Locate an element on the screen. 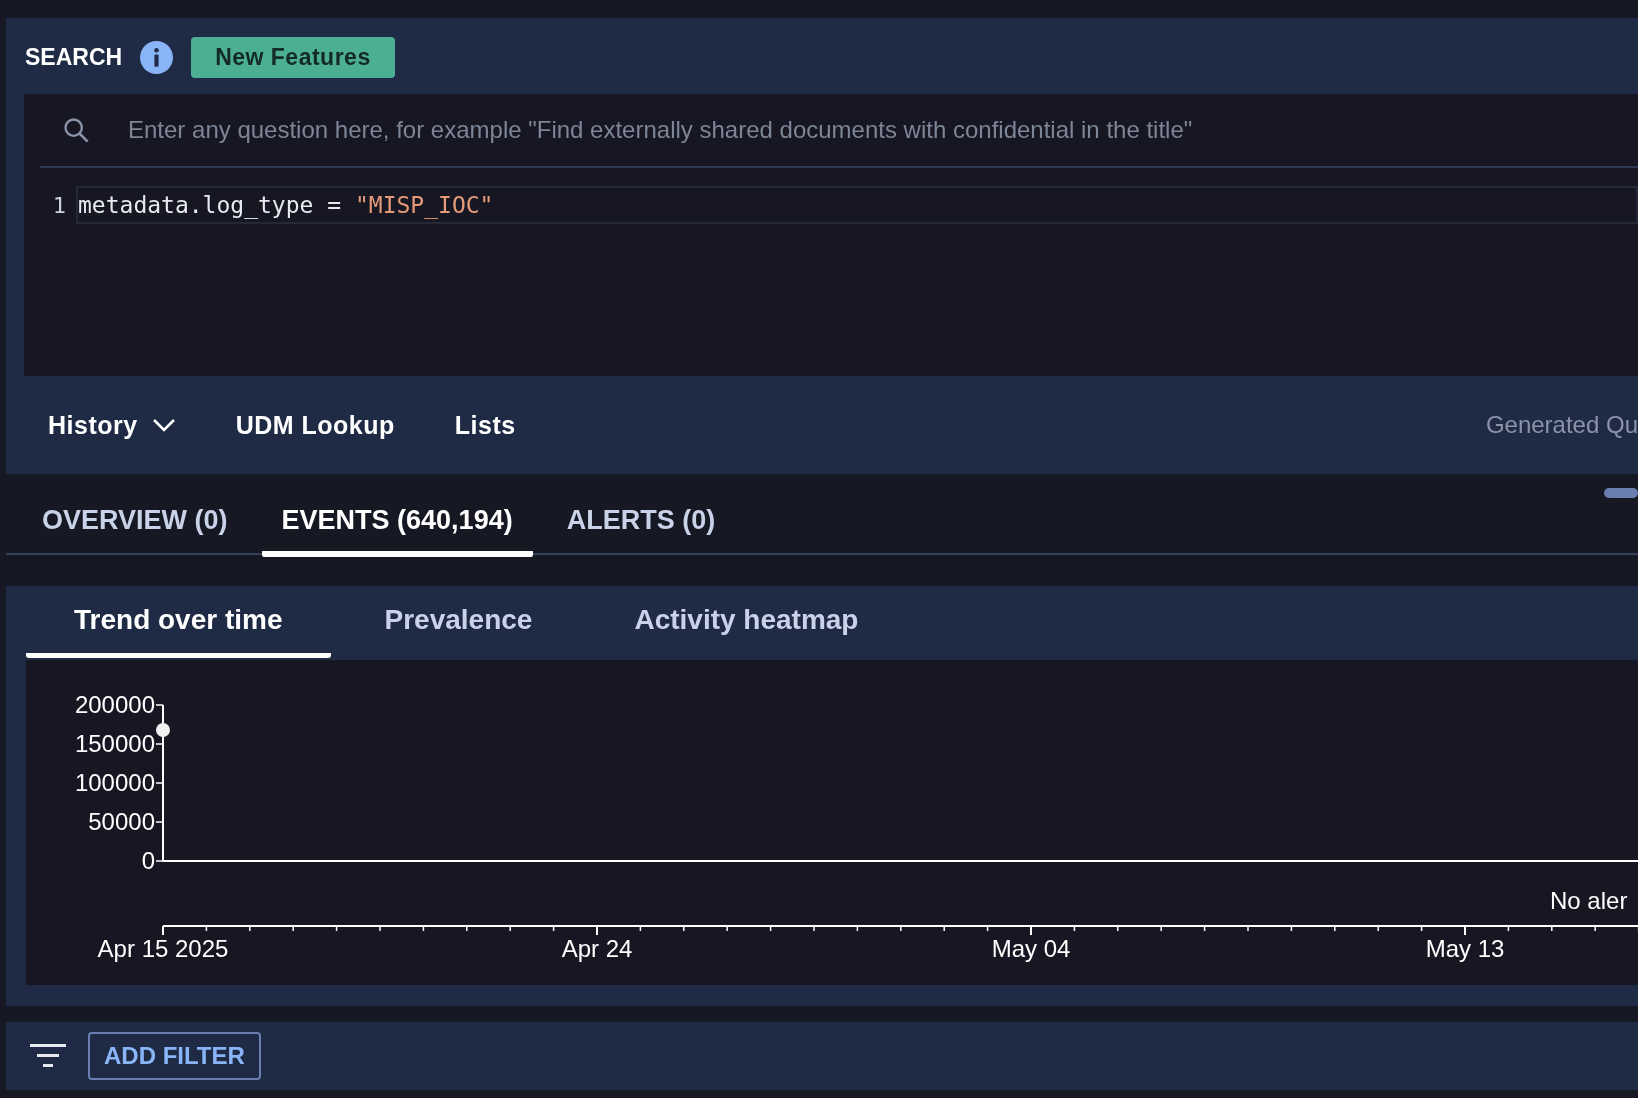  tab: OVERVIEW (0) is located at coordinates (135, 523).